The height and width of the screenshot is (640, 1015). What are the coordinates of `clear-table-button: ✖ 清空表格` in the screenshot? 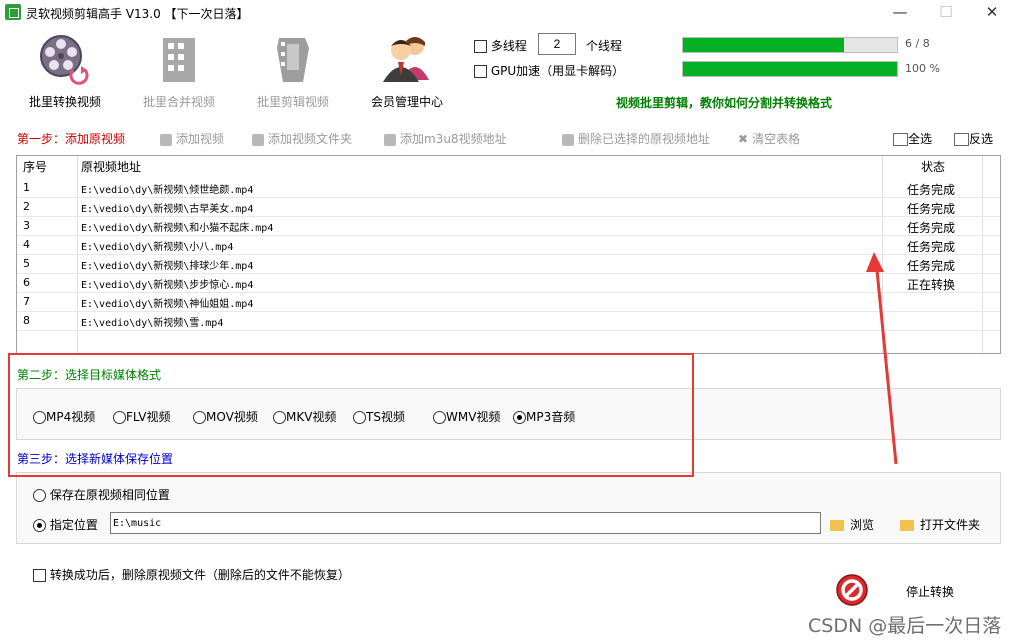 It's located at (769, 138).